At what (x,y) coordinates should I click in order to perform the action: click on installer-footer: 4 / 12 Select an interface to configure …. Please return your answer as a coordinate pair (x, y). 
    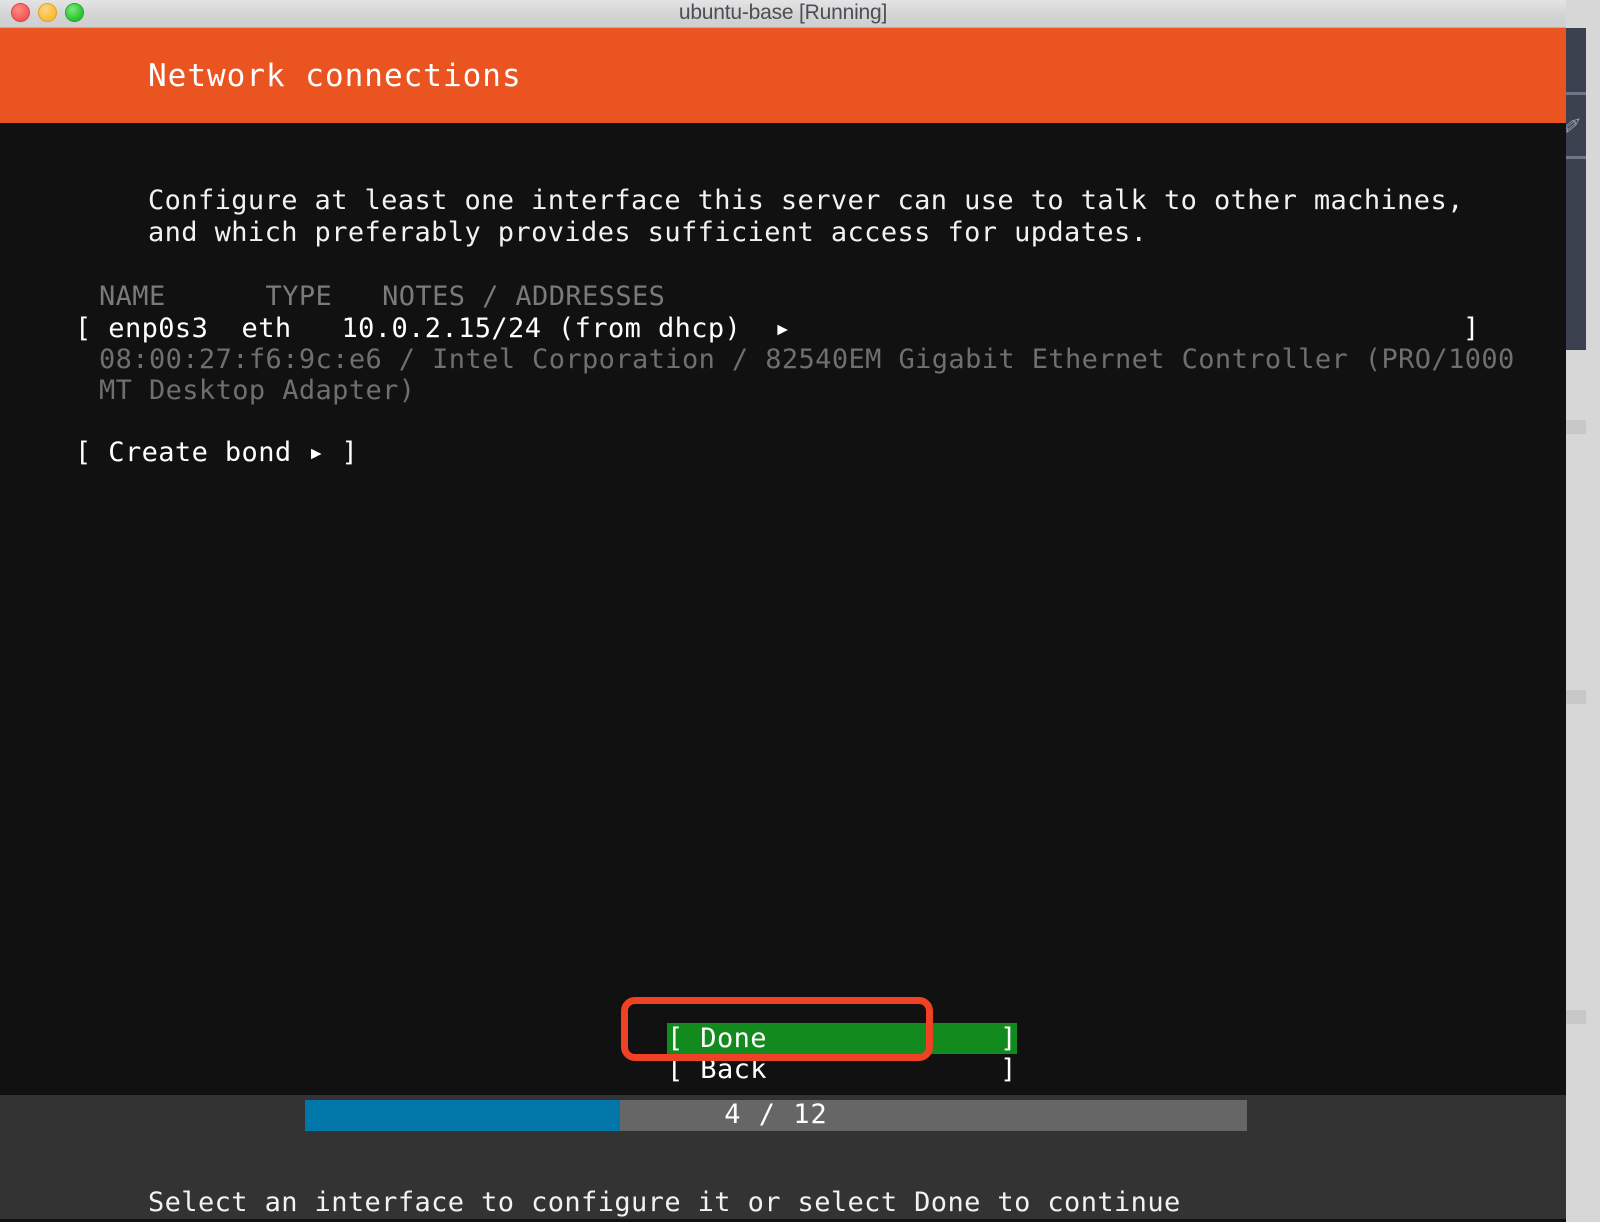
    Looking at the image, I should click on (783, 1158).